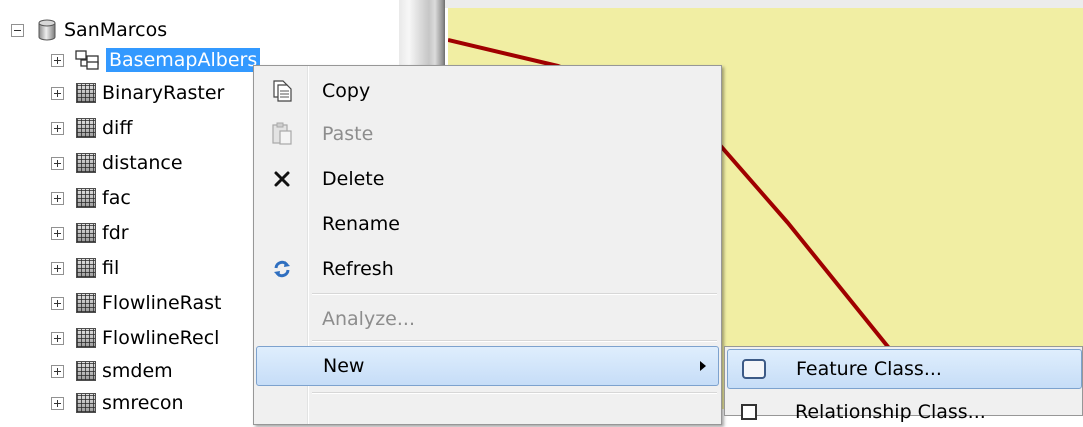 The height and width of the screenshot is (427, 1083). What do you see at coordinates (753, 412) in the screenshot?
I see `relationship-class-icon` at bounding box center [753, 412].